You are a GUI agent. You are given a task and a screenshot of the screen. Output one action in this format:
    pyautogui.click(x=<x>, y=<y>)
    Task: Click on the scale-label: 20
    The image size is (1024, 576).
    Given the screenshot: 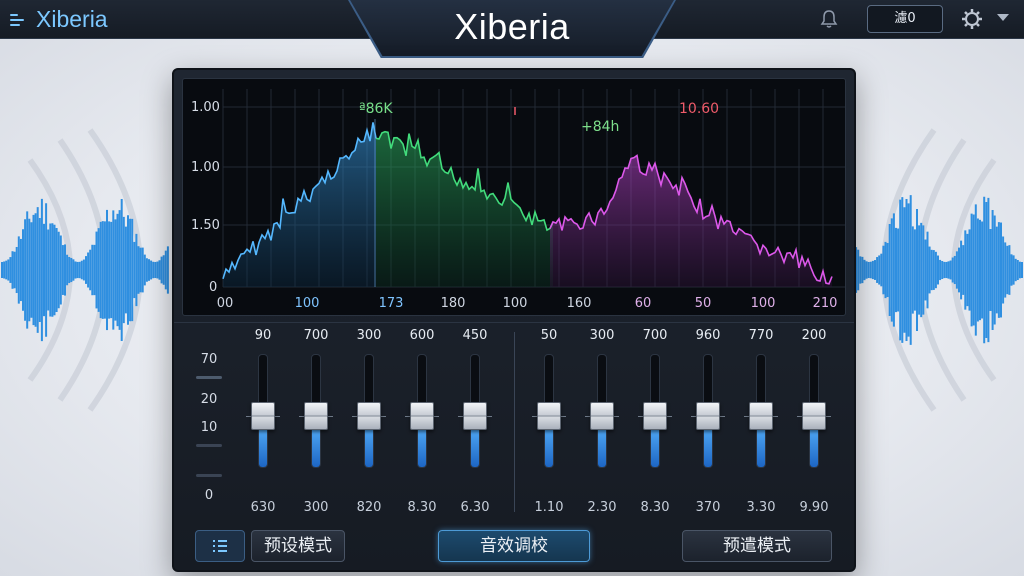 What is the action you would take?
    pyautogui.click(x=209, y=399)
    